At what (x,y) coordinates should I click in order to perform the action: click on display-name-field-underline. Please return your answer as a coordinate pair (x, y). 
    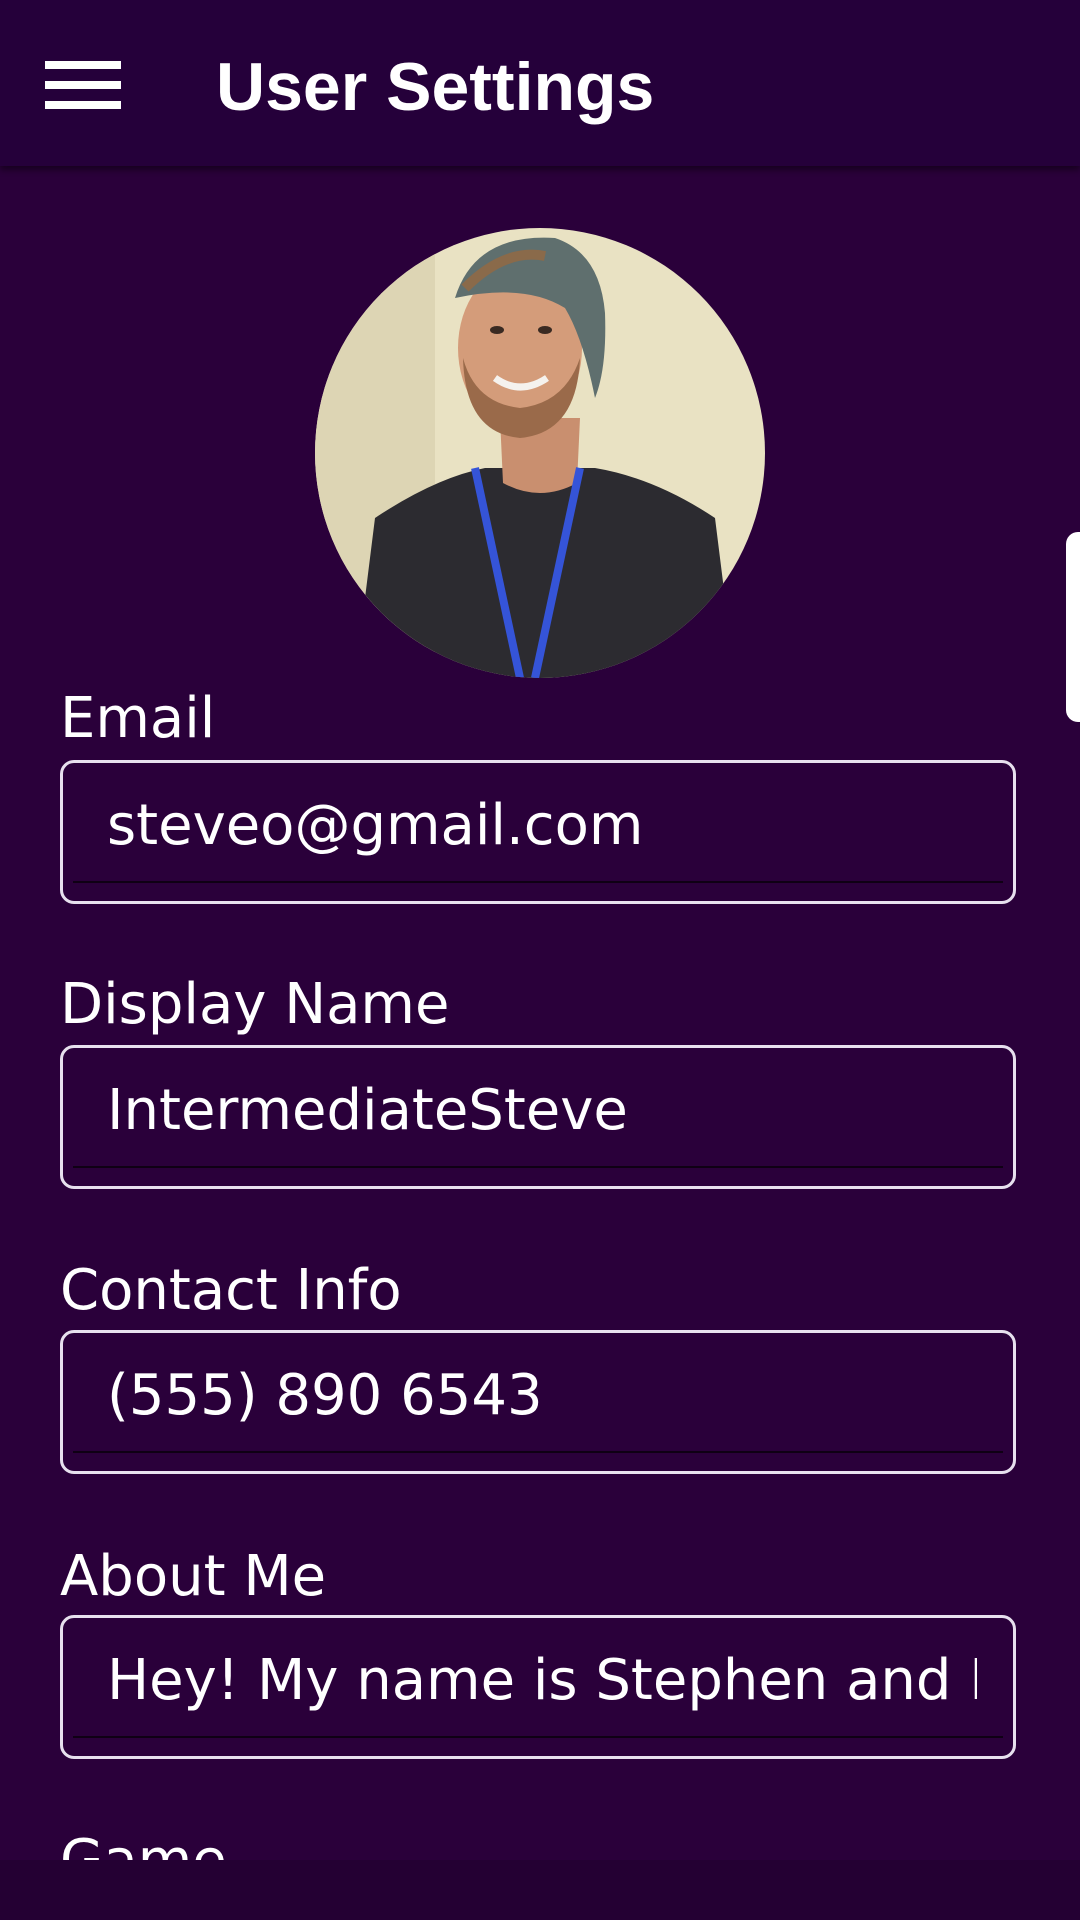
    Looking at the image, I should click on (538, 1167).